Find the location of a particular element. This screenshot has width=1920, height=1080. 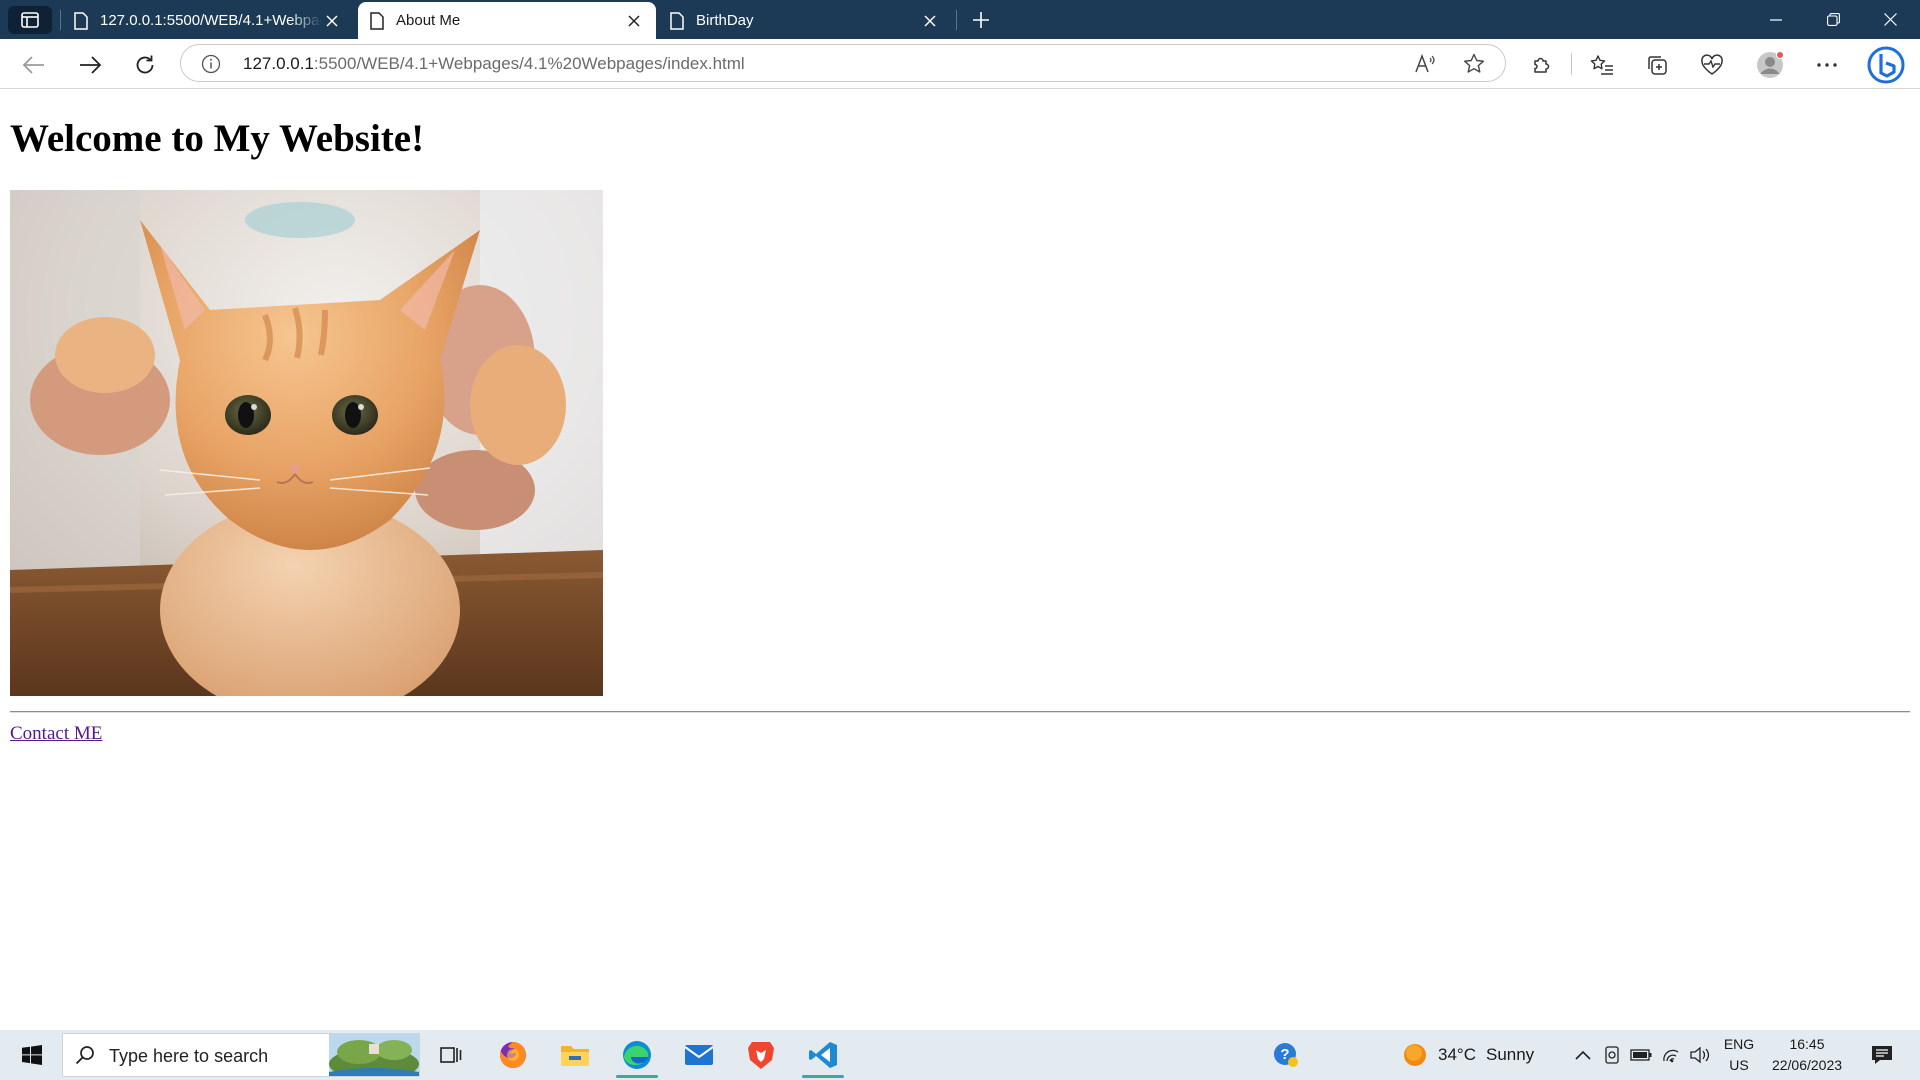

new-tab-button is located at coordinates (981, 20).